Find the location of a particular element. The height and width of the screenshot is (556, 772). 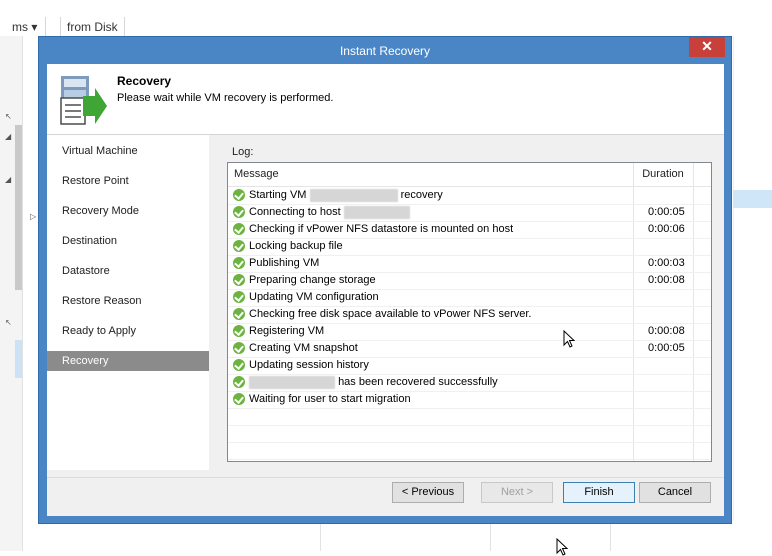

close-button: ✕ is located at coordinates (707, 47).